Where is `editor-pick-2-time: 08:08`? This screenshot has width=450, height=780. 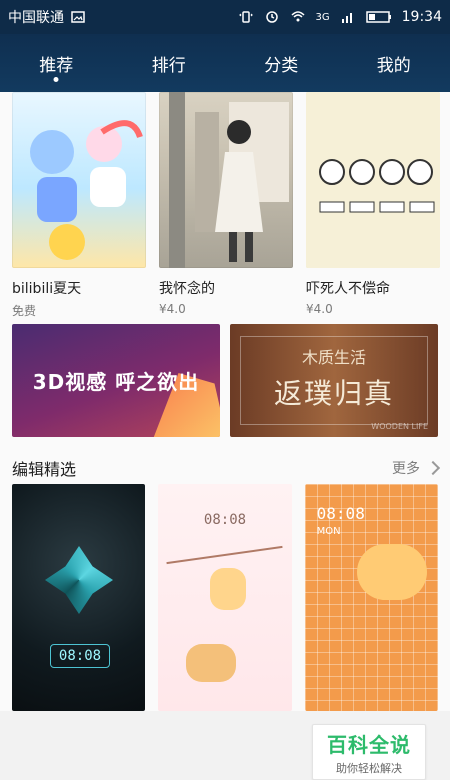
editor-pick-2-time: 08:08 is located at coordinates (225, 520).